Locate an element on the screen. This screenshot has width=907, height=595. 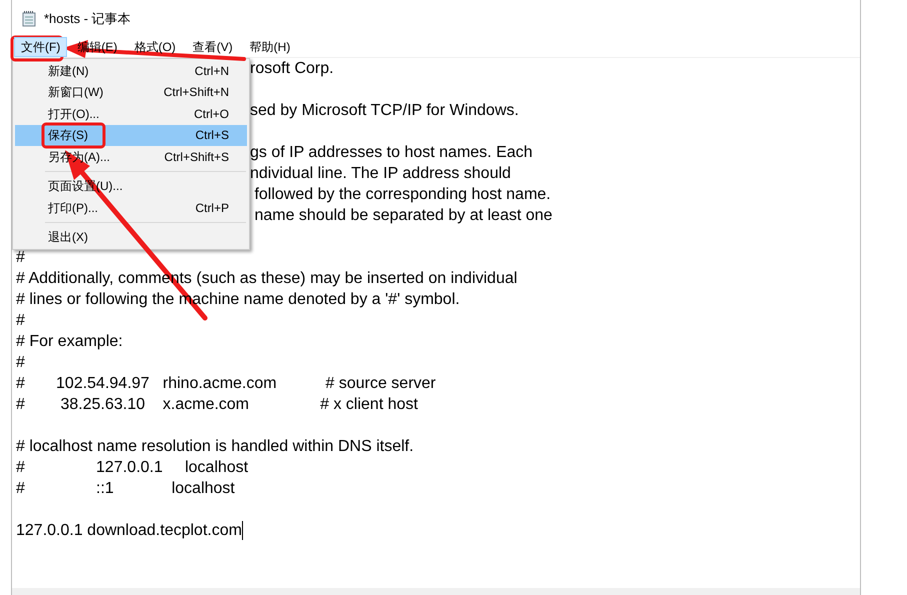
text-line: ndividual line. The IP address should is located at coordinates (380, 174).